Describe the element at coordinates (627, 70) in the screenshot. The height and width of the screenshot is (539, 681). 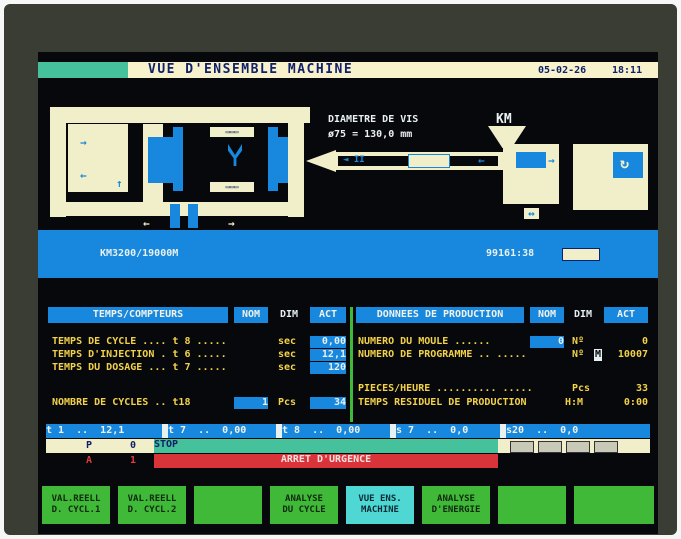
I see `header-time: 18:11` at that location.